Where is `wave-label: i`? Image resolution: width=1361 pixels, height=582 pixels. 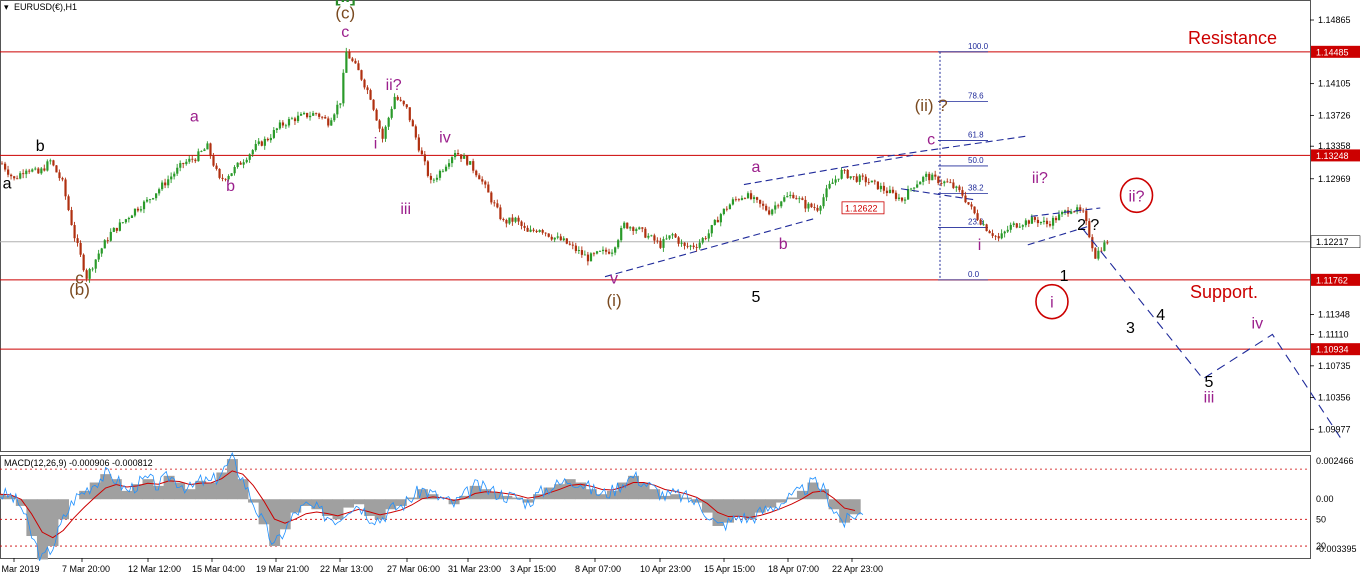 wave-label: i is located at coordinates (376, 144).